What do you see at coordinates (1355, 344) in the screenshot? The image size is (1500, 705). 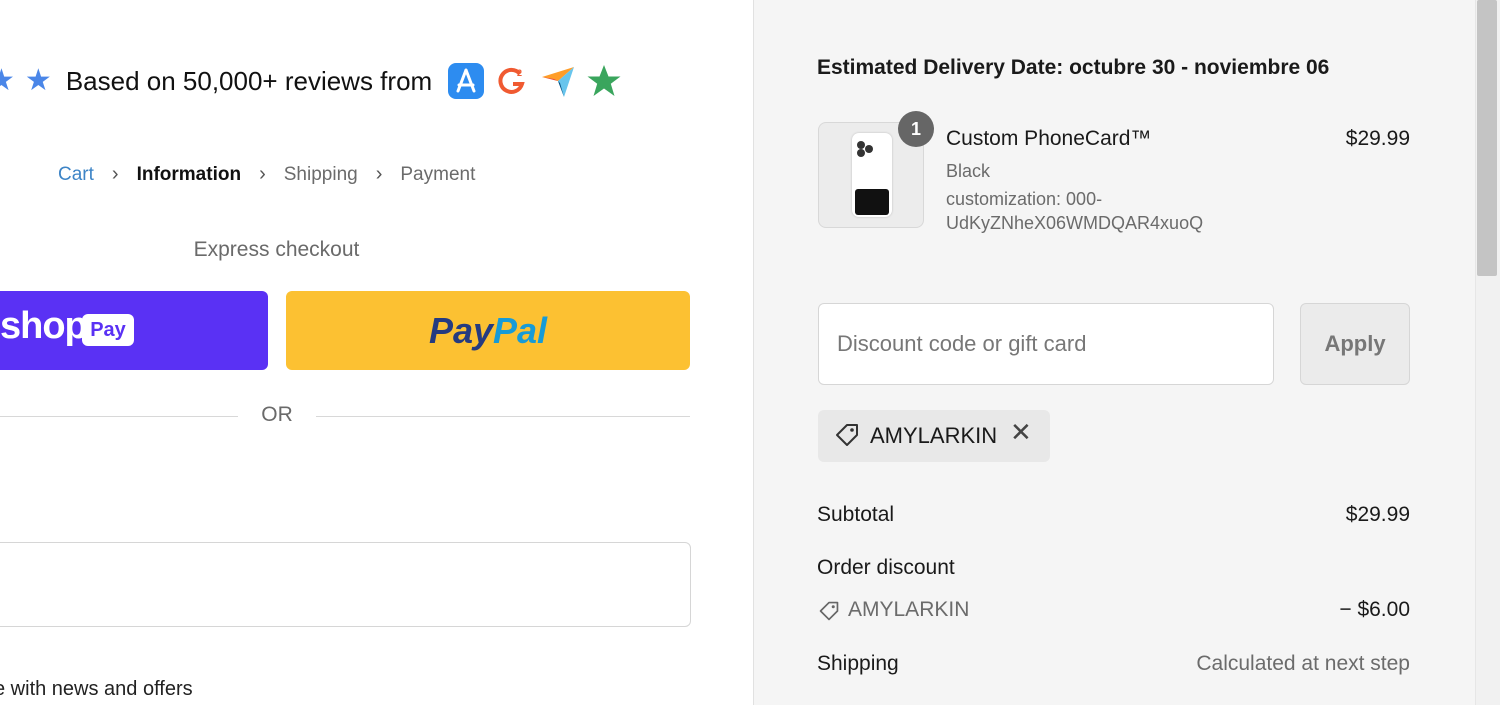 I see `apply-discount-button: Apply` at bounding box center [1355, 344].